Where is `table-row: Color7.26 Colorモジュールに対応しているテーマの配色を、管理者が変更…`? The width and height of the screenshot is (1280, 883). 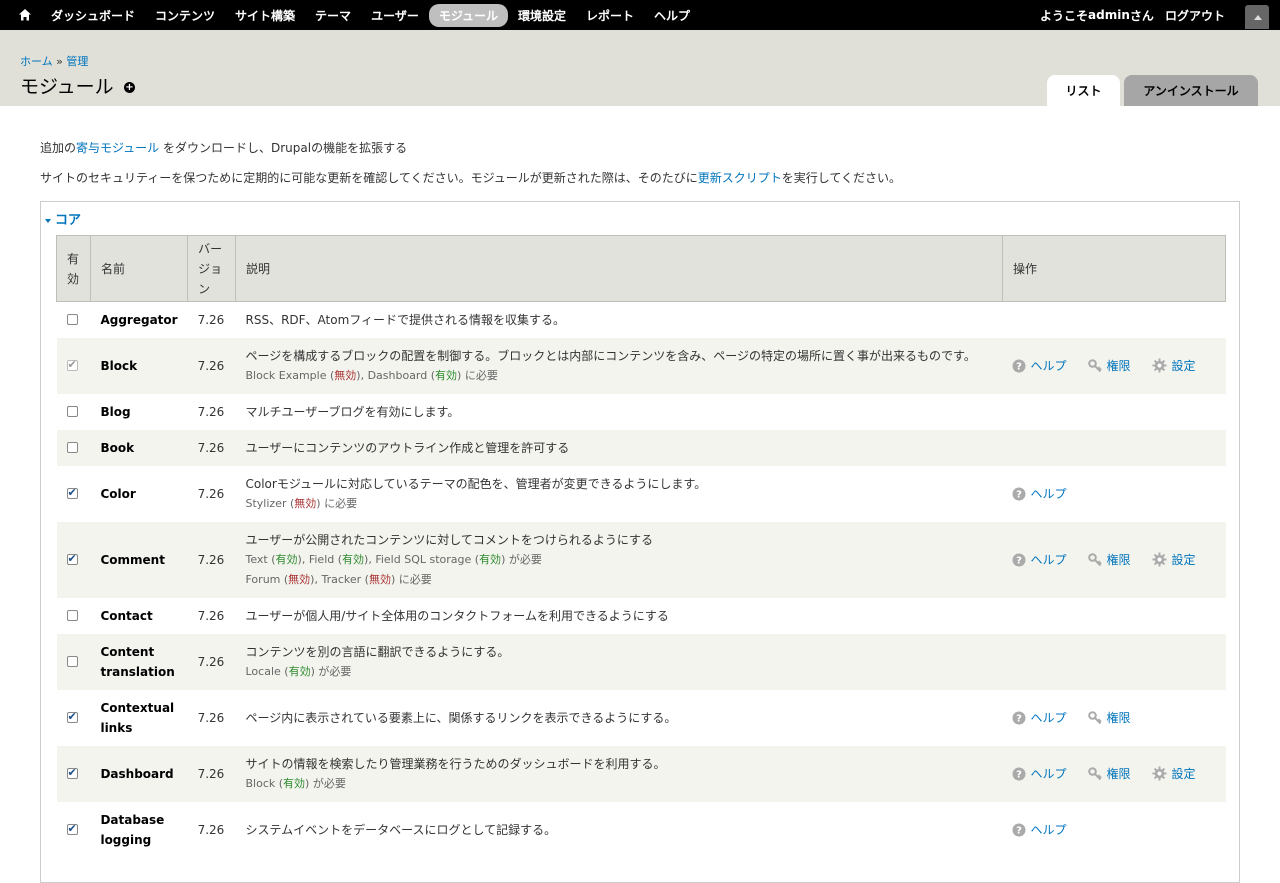 table-row: Color7.26 Colorモジュールに対応しているテーマの配色を、管理者が変更… is located at coordinates (641, 493).